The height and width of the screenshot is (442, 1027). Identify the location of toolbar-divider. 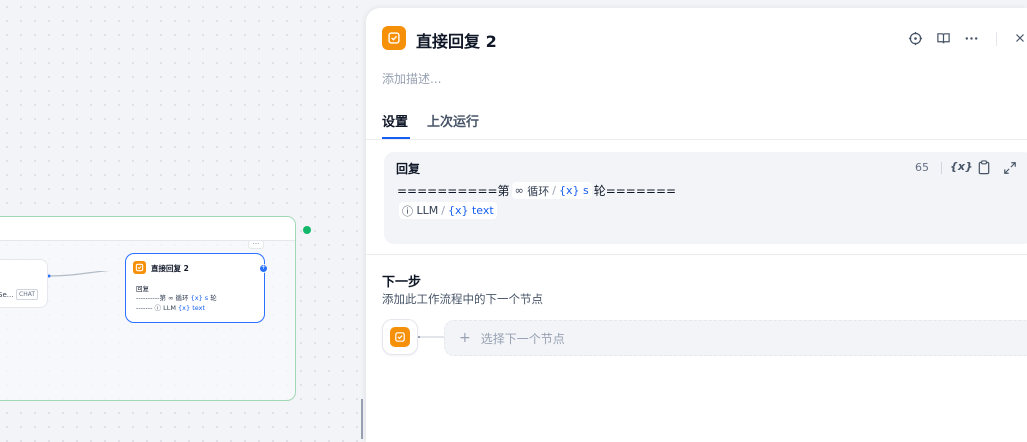
(941, 168).